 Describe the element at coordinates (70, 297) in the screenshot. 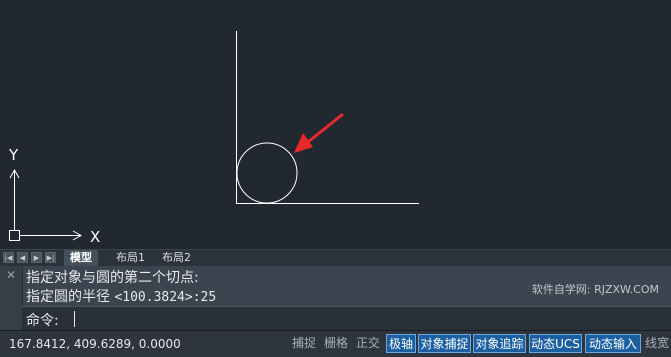

I see `command-history-text: 指定圆的半径` at that location.